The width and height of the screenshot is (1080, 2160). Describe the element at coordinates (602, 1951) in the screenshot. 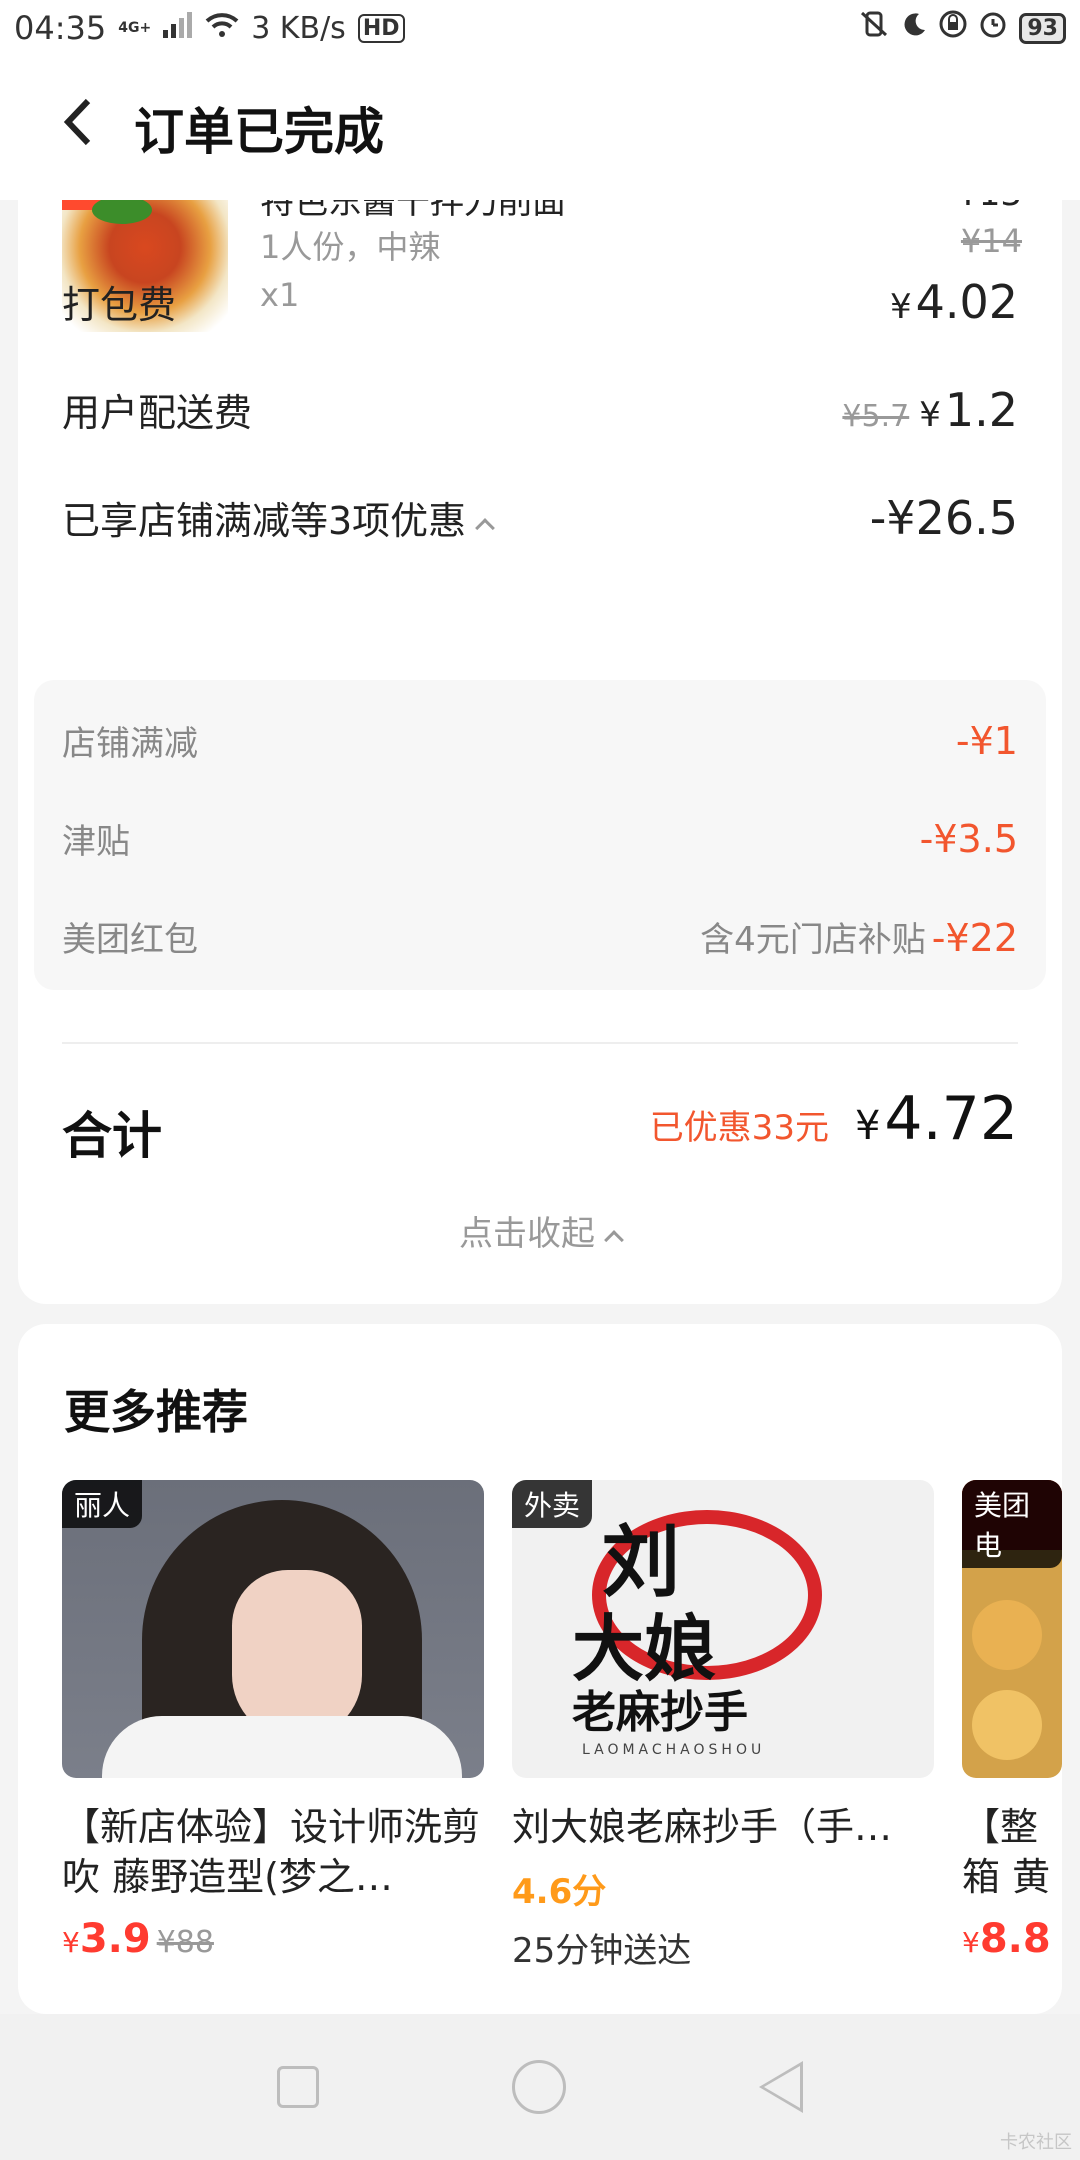

I see `delivery-time: 25分钟送达` at that location.